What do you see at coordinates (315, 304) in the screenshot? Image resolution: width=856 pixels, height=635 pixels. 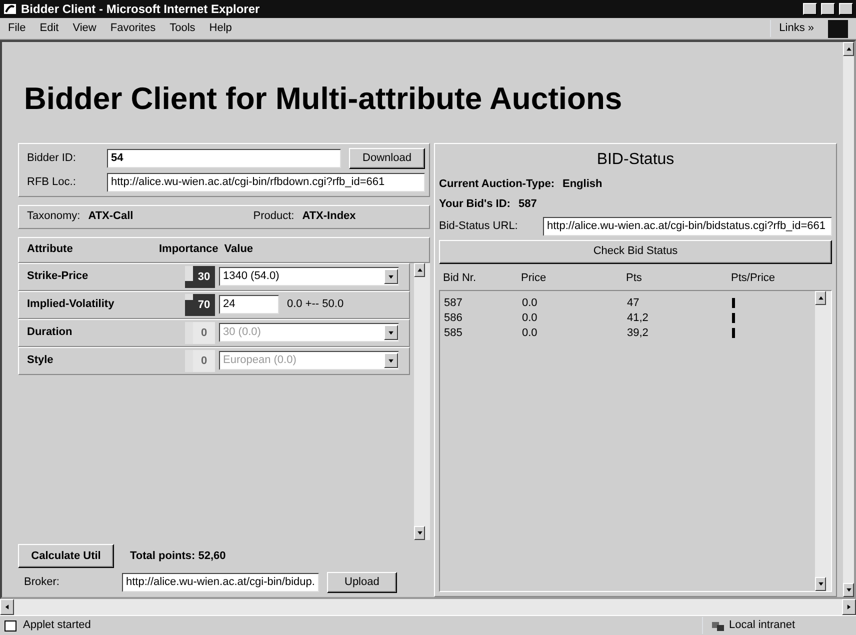 I see `range-label: 0.0 +-- 50.0` at bounding box center [315, 304].